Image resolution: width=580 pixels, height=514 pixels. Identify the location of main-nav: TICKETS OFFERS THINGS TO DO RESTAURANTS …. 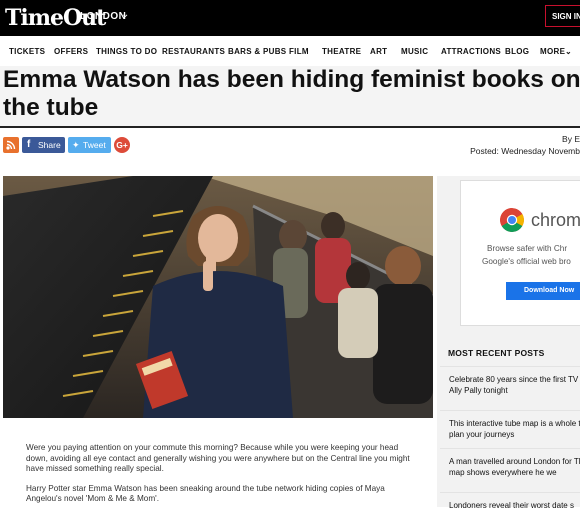
(290, 51).